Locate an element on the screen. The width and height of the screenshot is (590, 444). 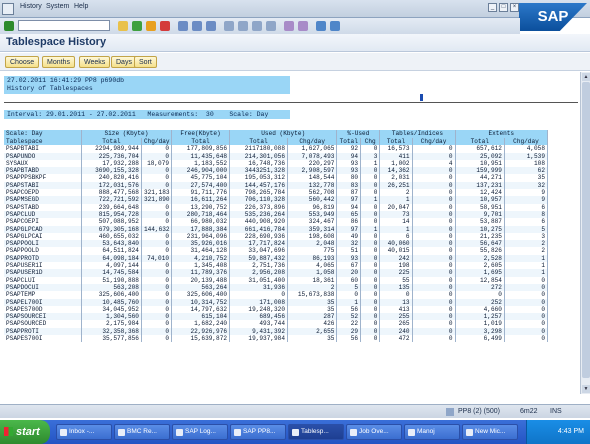
back-icon is located at coordinates (137, 26).